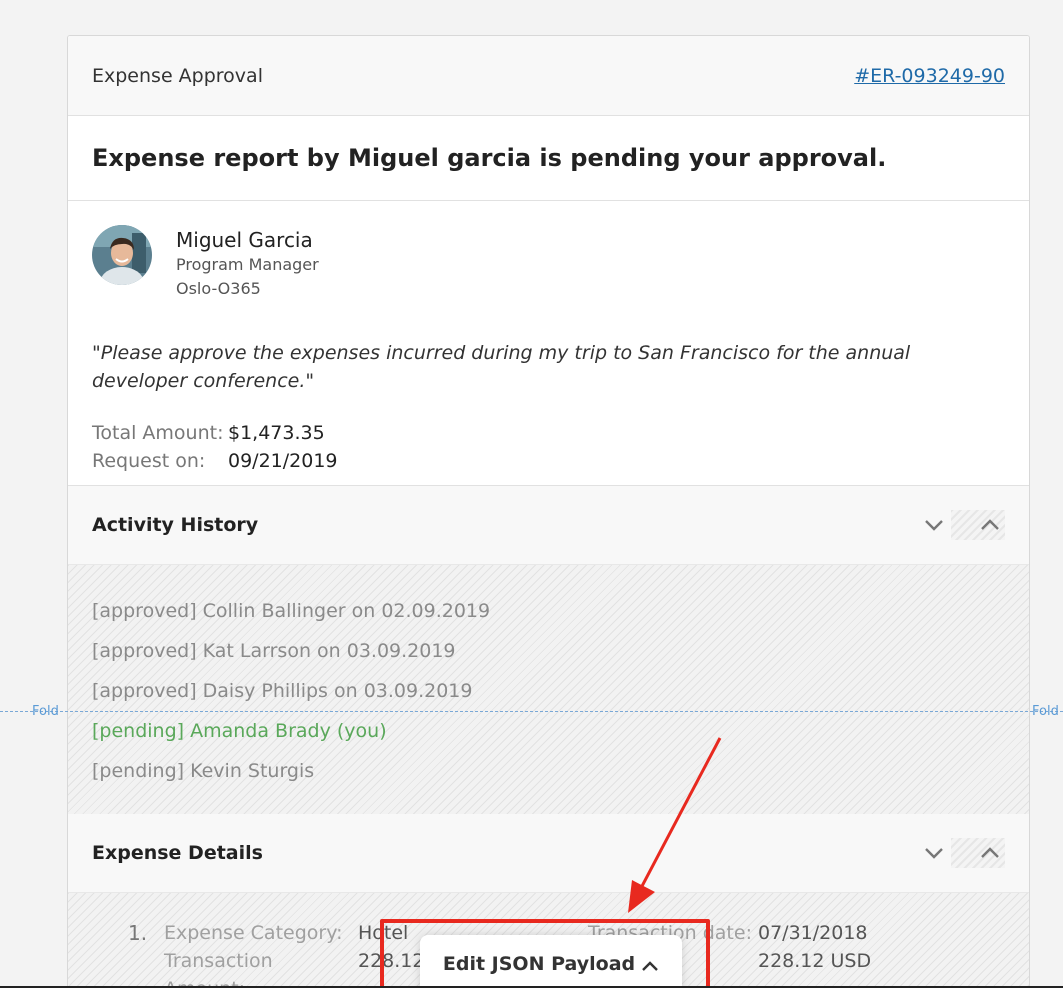 The width and height of the screenshot is (1063, 988). I want to click on fold-label-right: Fold, so click(1045, 711).